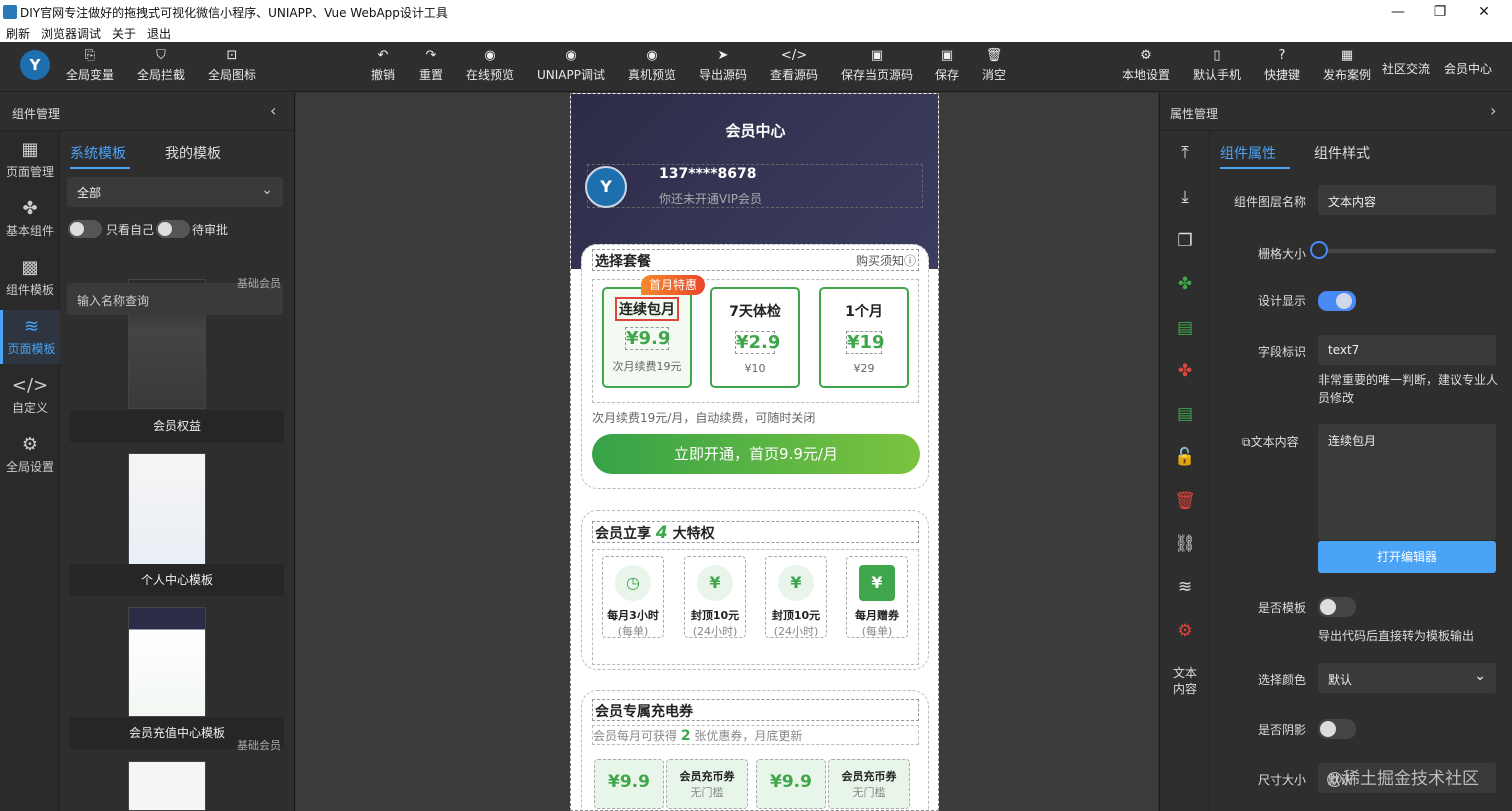 The width and height of the screenshot is (1512, 811). Describe the element at coordinates (1406, 68) in the screenshot. I see `community-link: 社区交流` at that location.